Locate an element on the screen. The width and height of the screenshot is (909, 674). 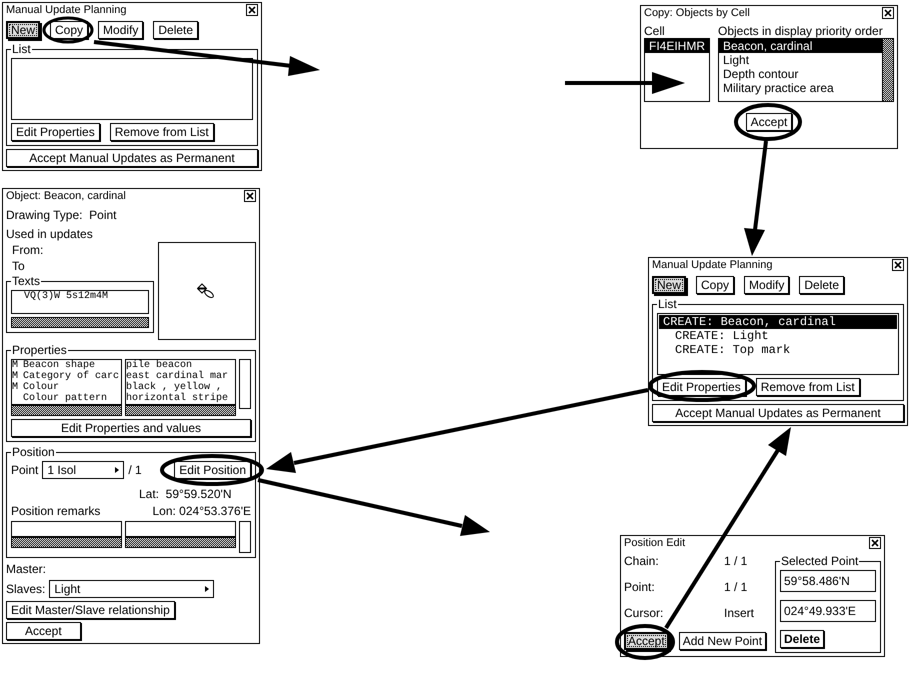
group-label: Position is located at coordinates (33, 452).